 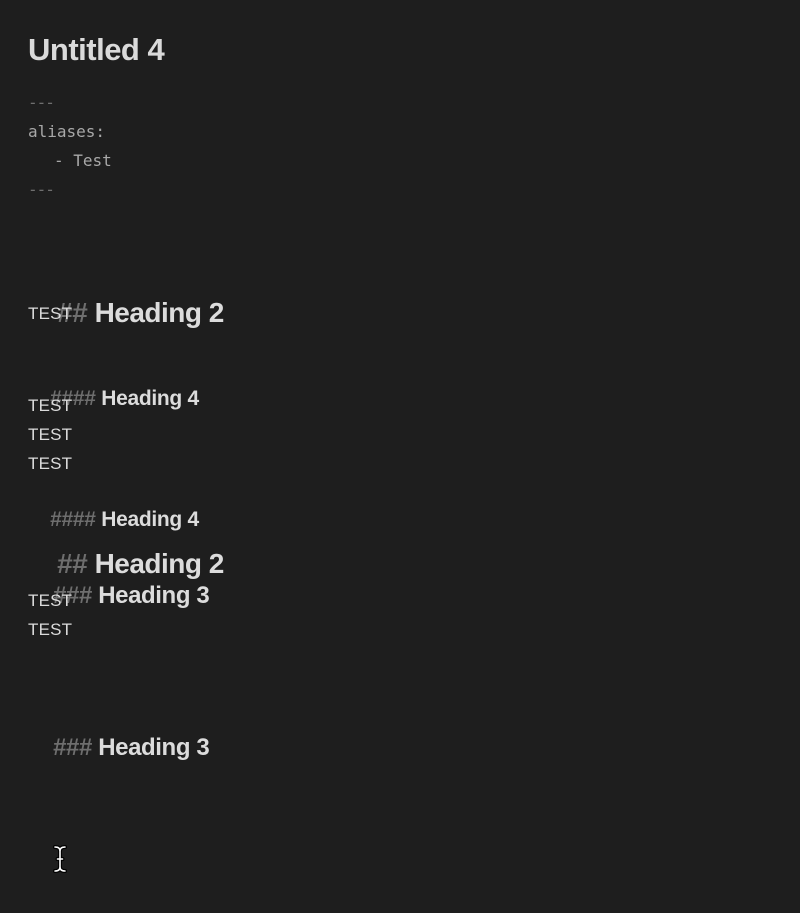 What do you see at coordinates (67, 131) in the screenshot?
I see `frontmatter-aliases-key: aliases:` at bounding box center [67, 131].